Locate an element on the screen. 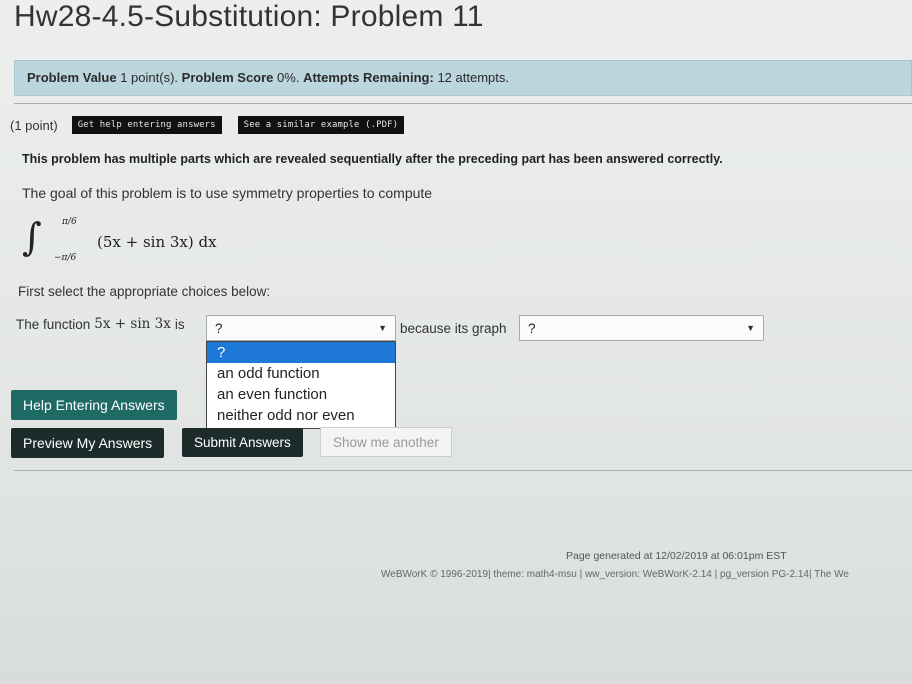  integrand: (5x + sin 3x) dx is located at coordinates (157, 242).